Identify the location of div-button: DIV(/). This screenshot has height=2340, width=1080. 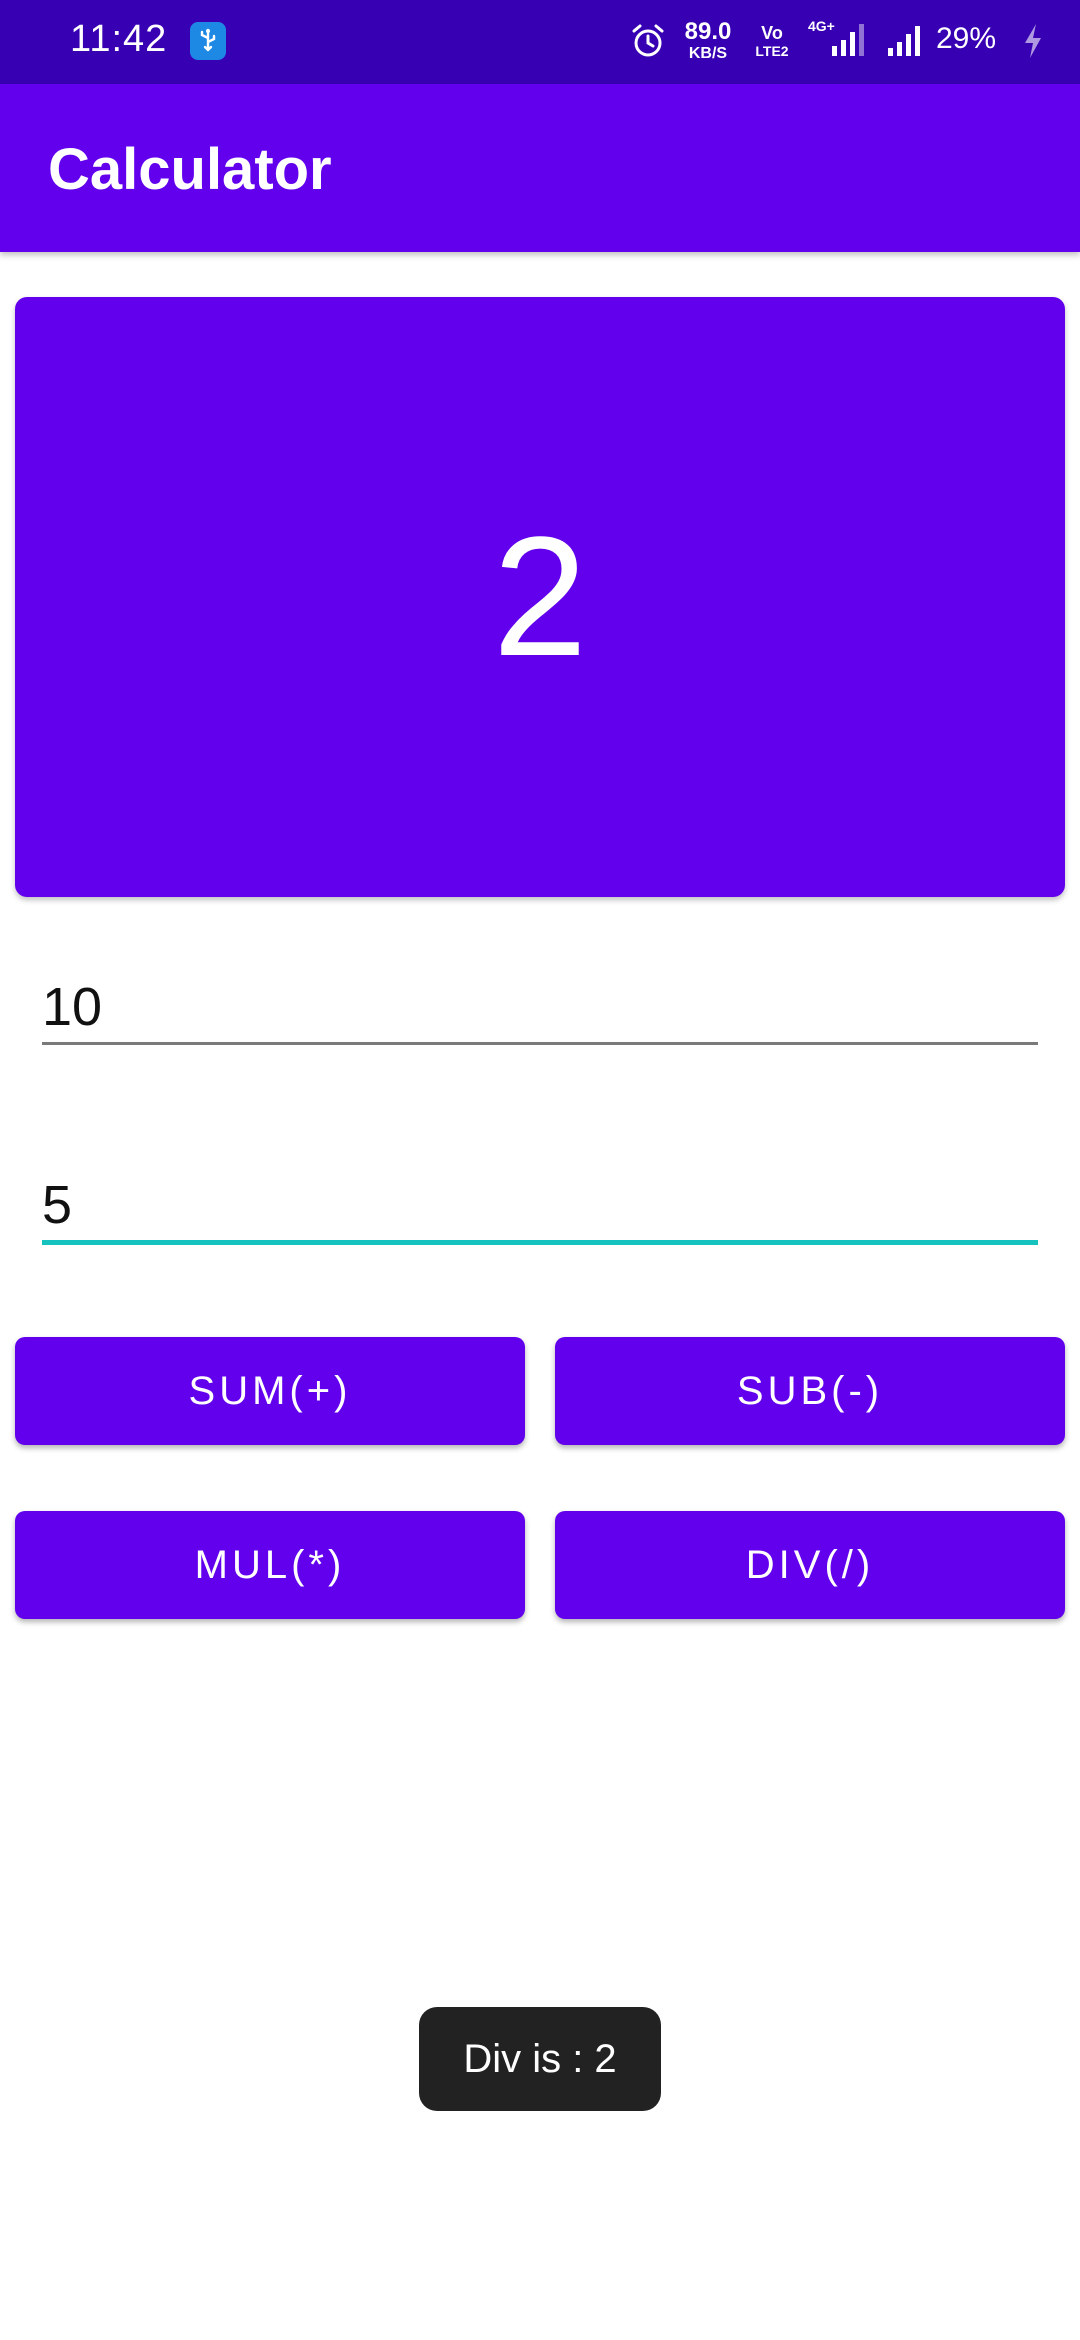
(810, 1565).